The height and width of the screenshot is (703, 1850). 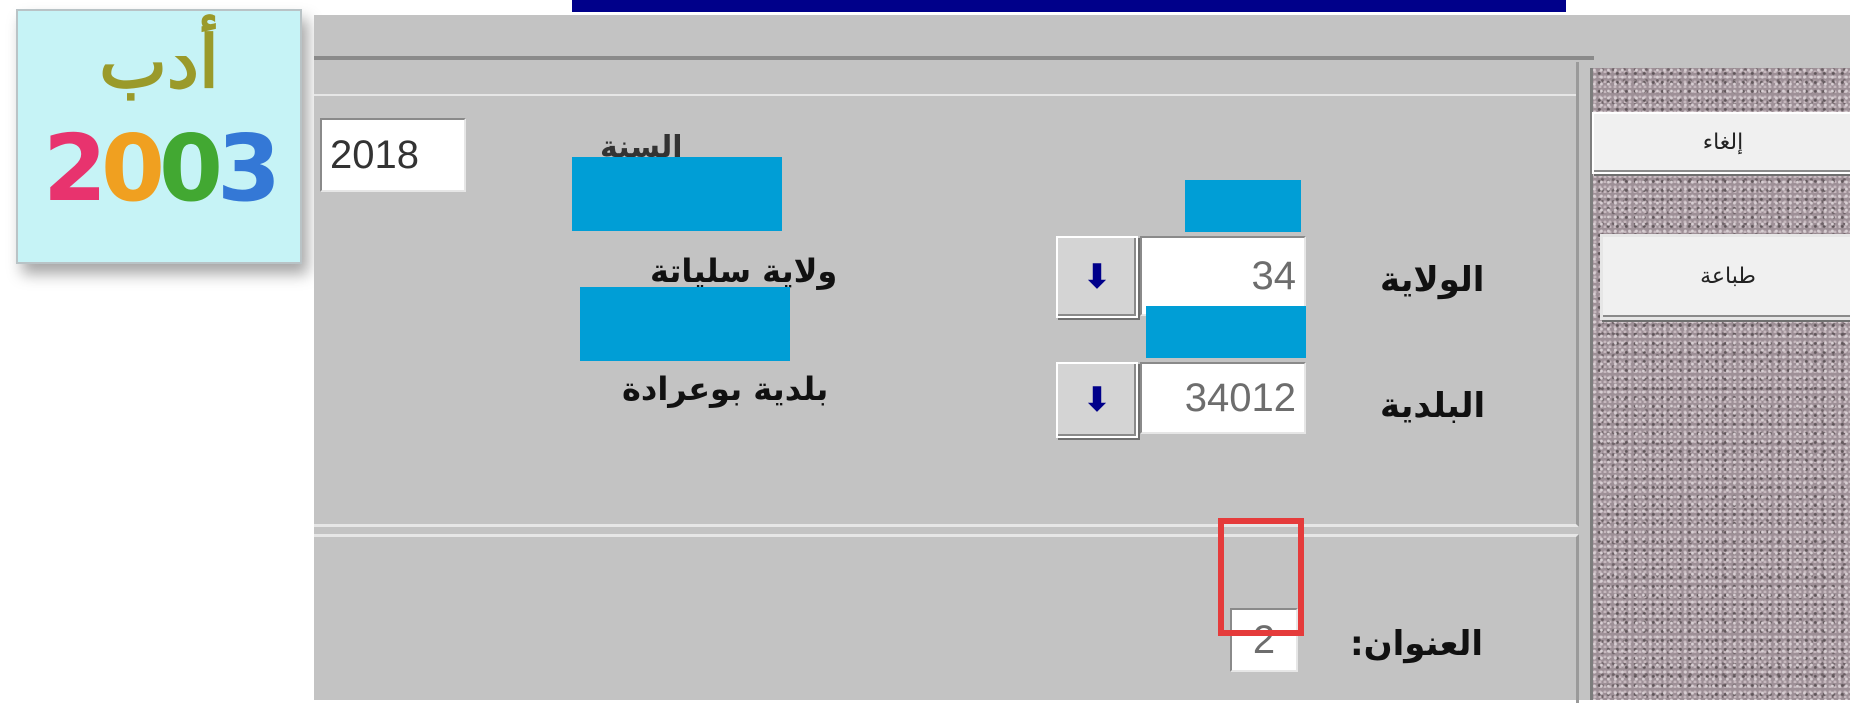 What do you see at coordinates (161, 168) in the screenshot?
I see `logo-year: 2003` at bounding box center [161, 168].